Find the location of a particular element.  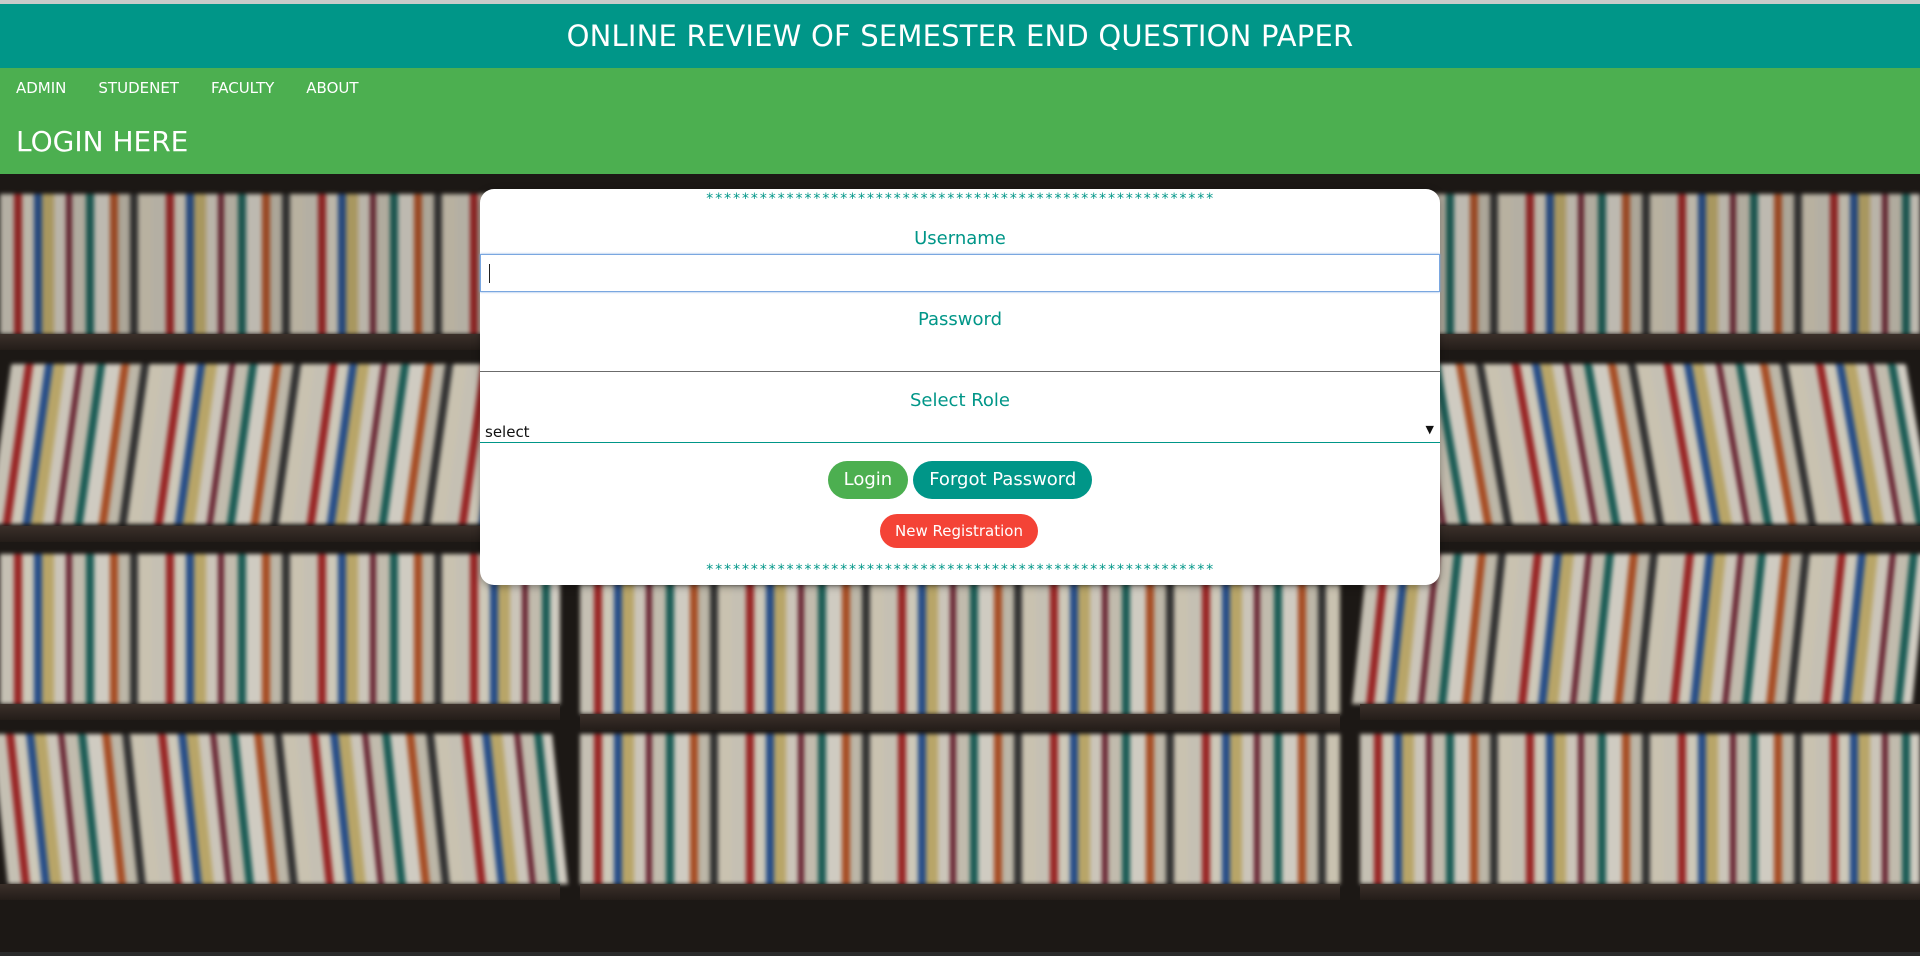

new-registration-button: New Registration is located at coordinates (959, 531).